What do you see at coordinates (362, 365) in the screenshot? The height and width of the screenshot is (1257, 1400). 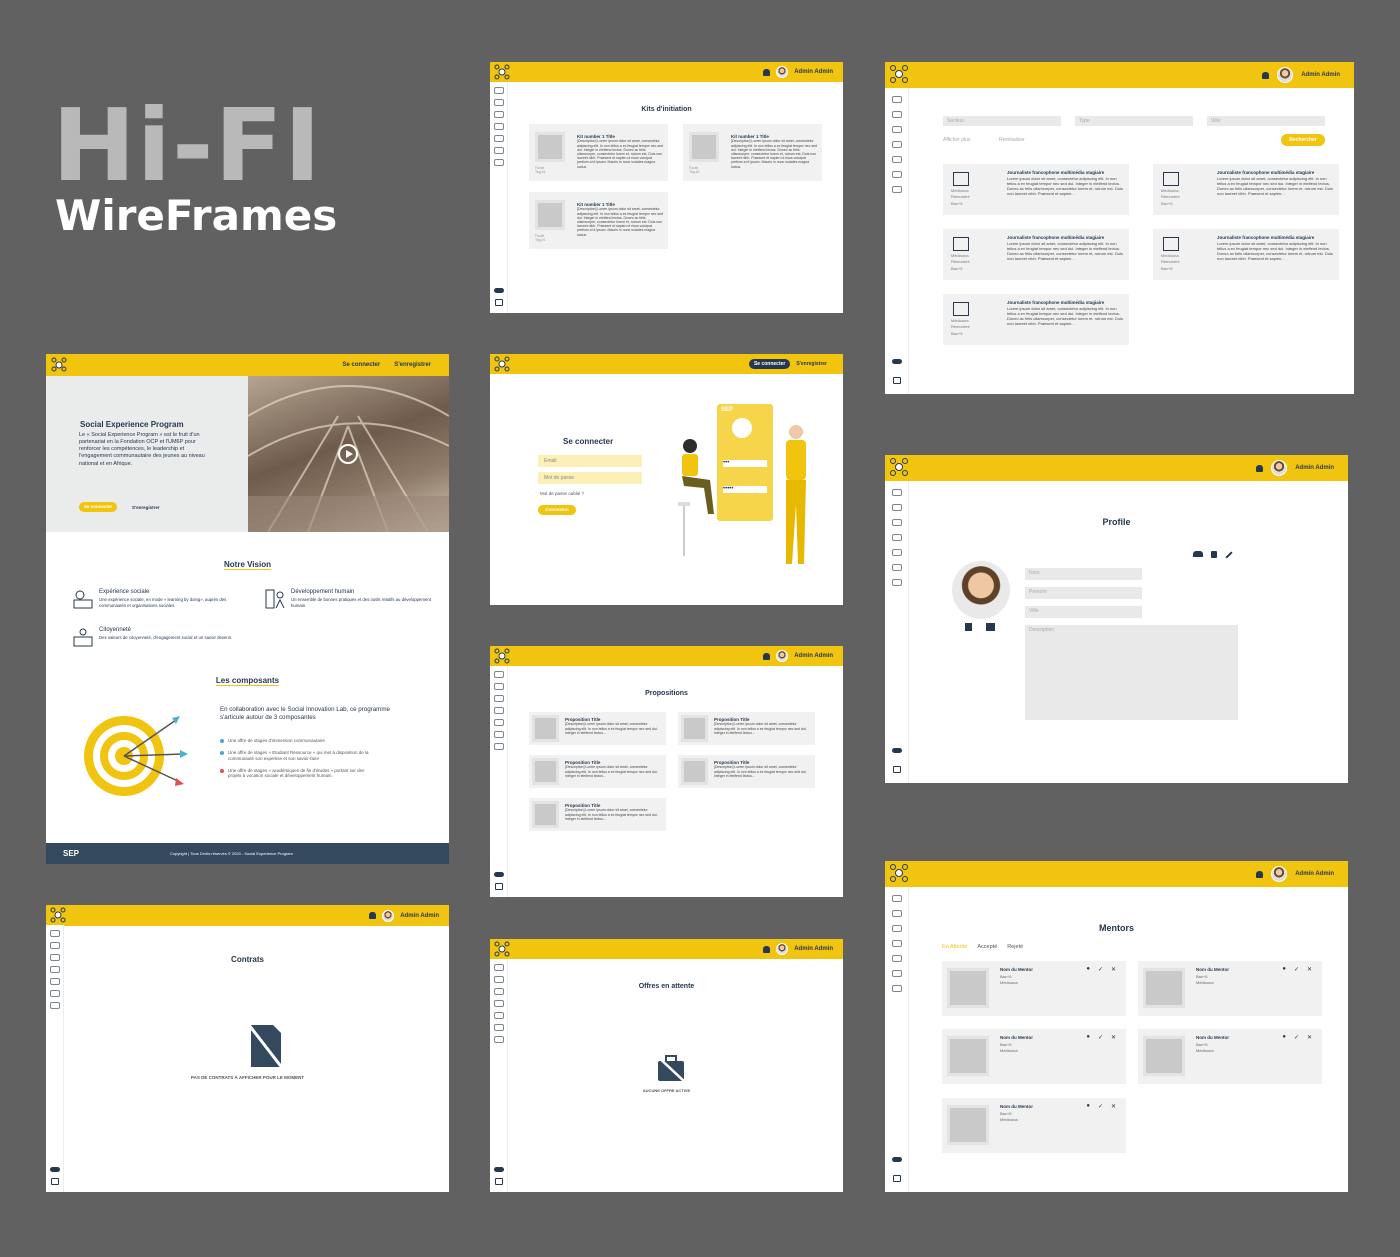 I see `login-link: Se connecter` at bounding box center [362, 365].